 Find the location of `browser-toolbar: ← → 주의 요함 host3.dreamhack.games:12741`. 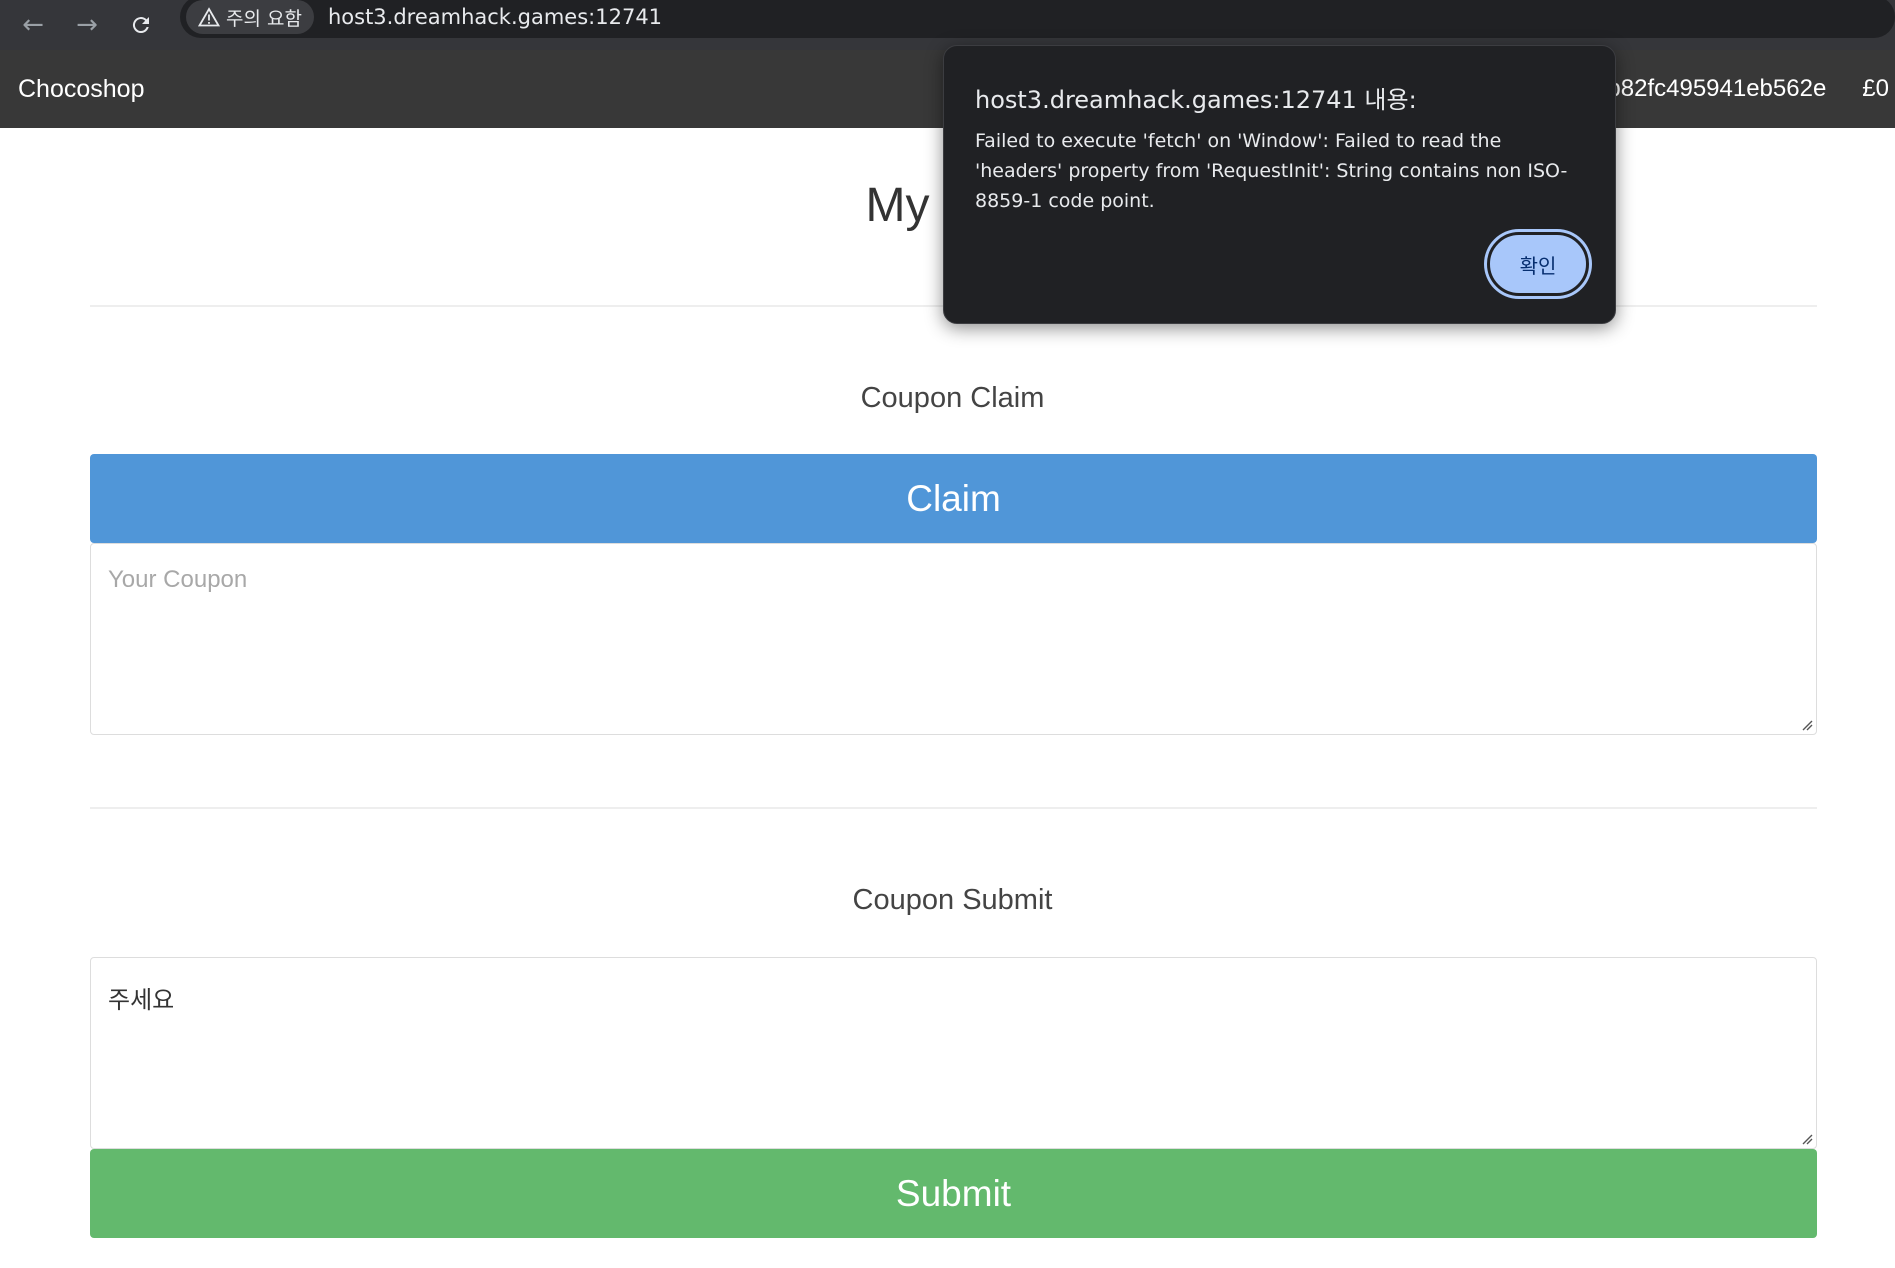

browser-toolbar: ← → 주의 요함 host3.dreamhack.games:12741 is located at coordinates (947, 25).